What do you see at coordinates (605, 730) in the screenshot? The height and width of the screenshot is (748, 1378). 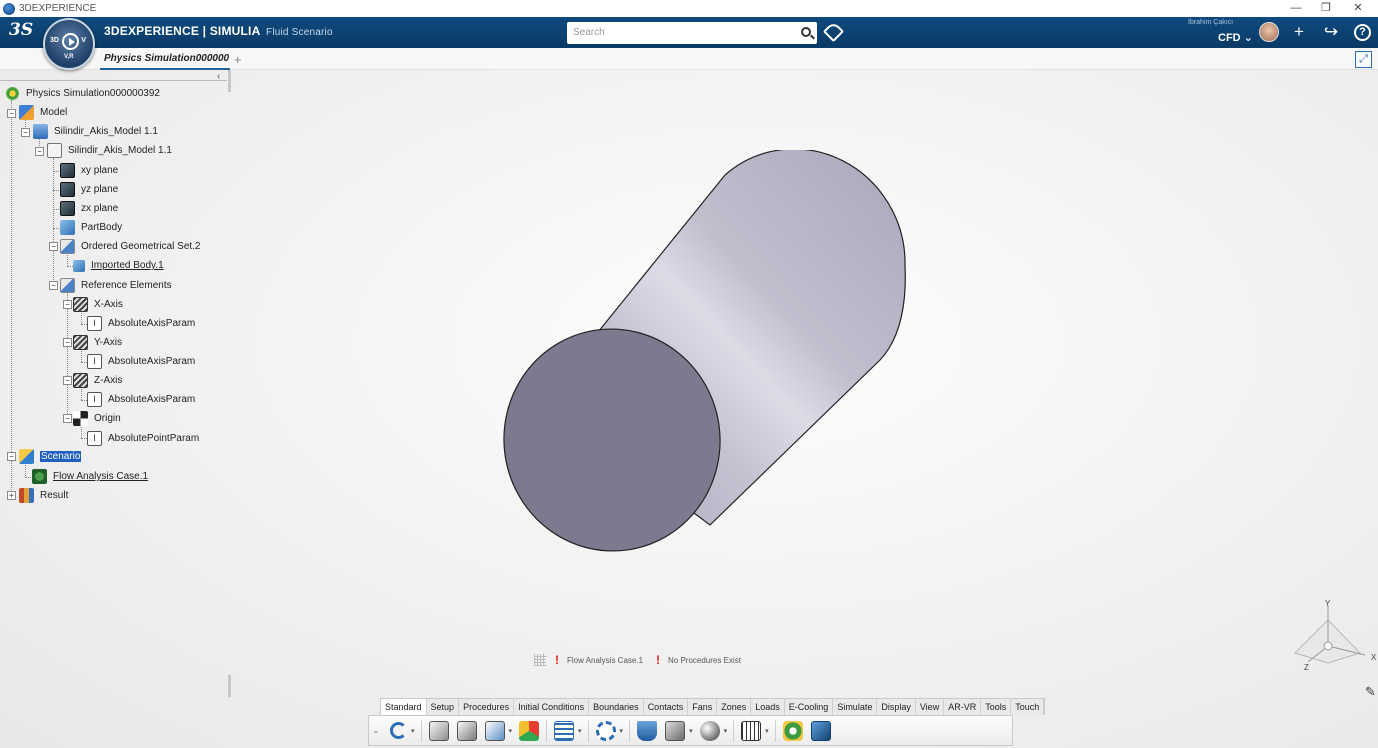 I see `update-cycle-icon` at bounding box center [605, 730].